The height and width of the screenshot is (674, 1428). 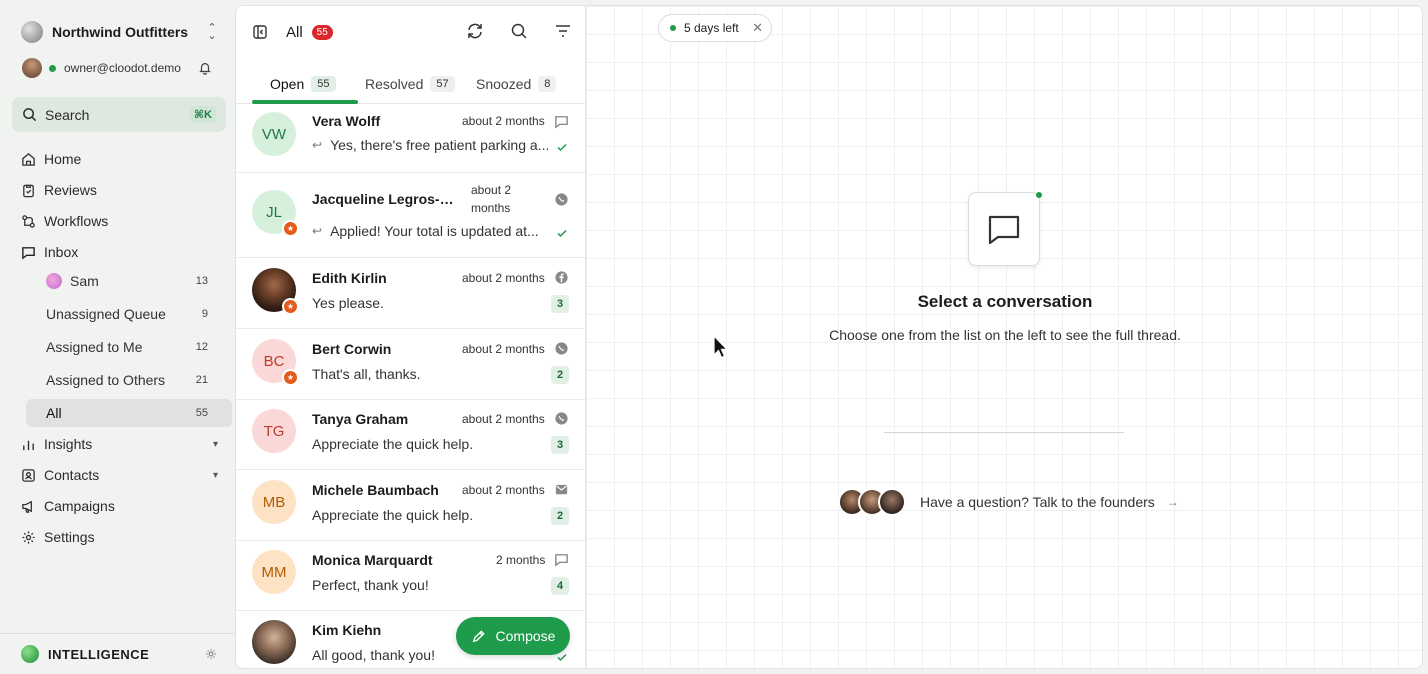 What do you see at coordinates (119, 537) in the screenshot?
I see `nav-settings: Settings` at bounding box center [119, 537].